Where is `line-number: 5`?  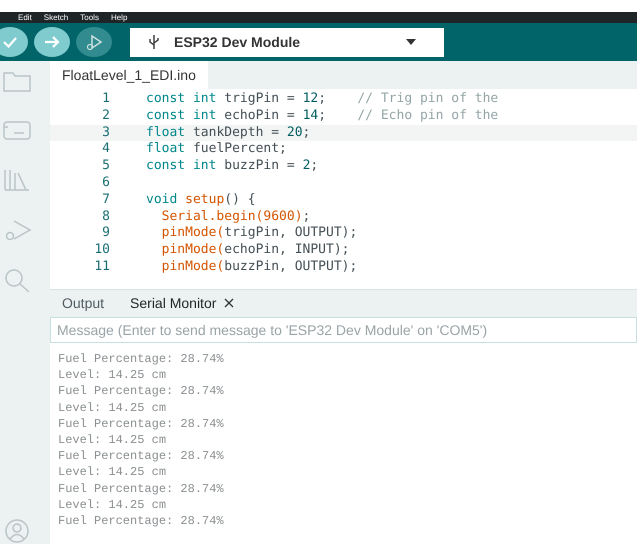
line-number: 5 is located at coordinates (106, 166).